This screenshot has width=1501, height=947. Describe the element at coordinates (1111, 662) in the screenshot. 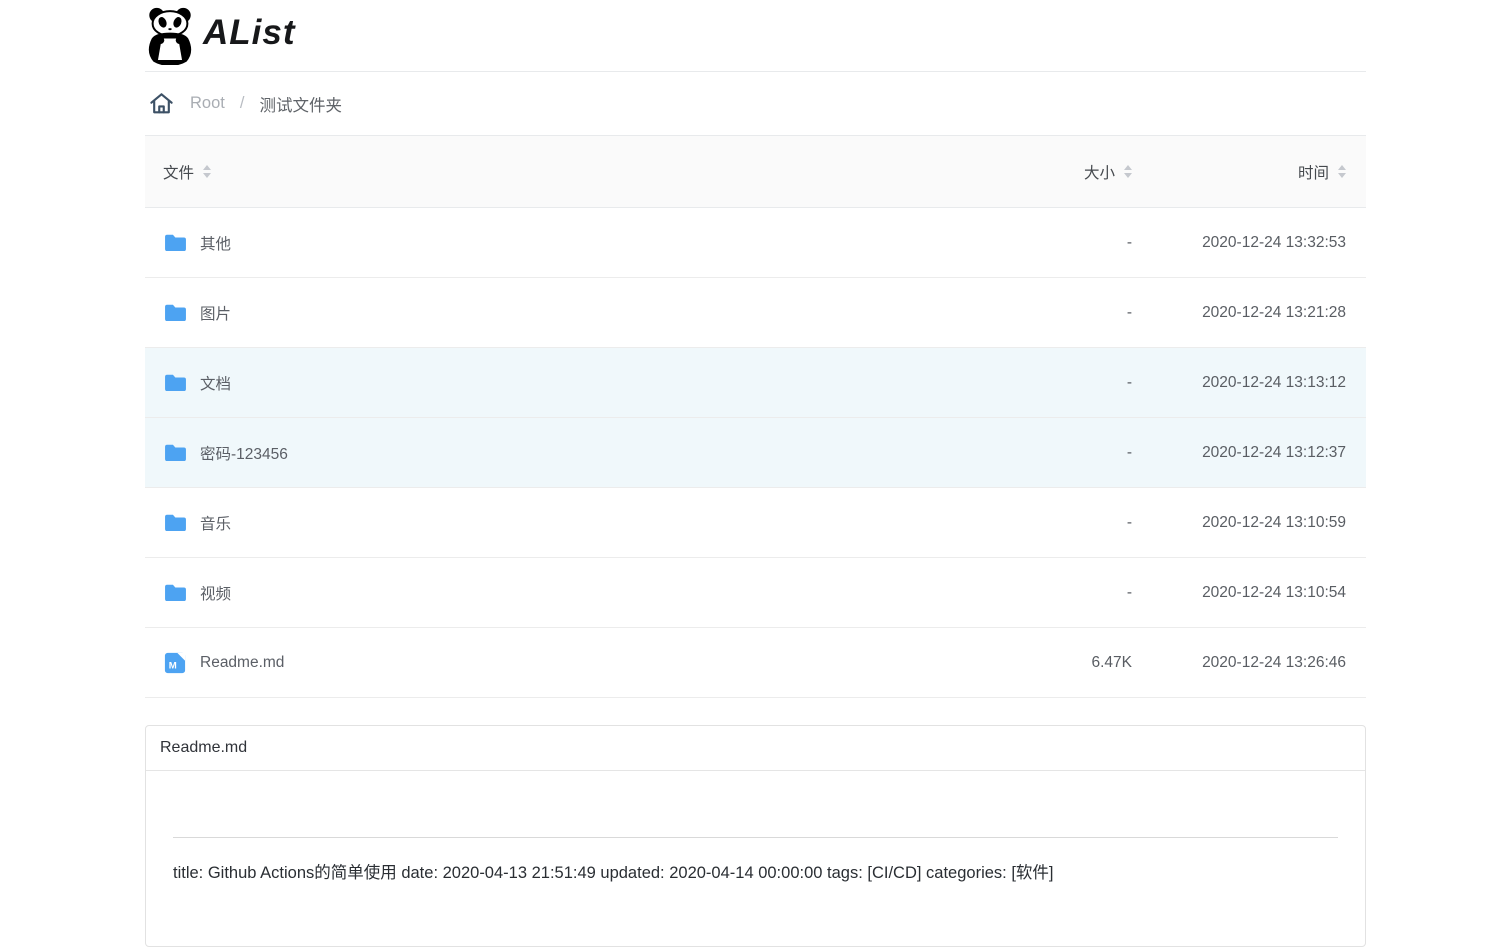

I see `file-size: 6.47K` at that location.